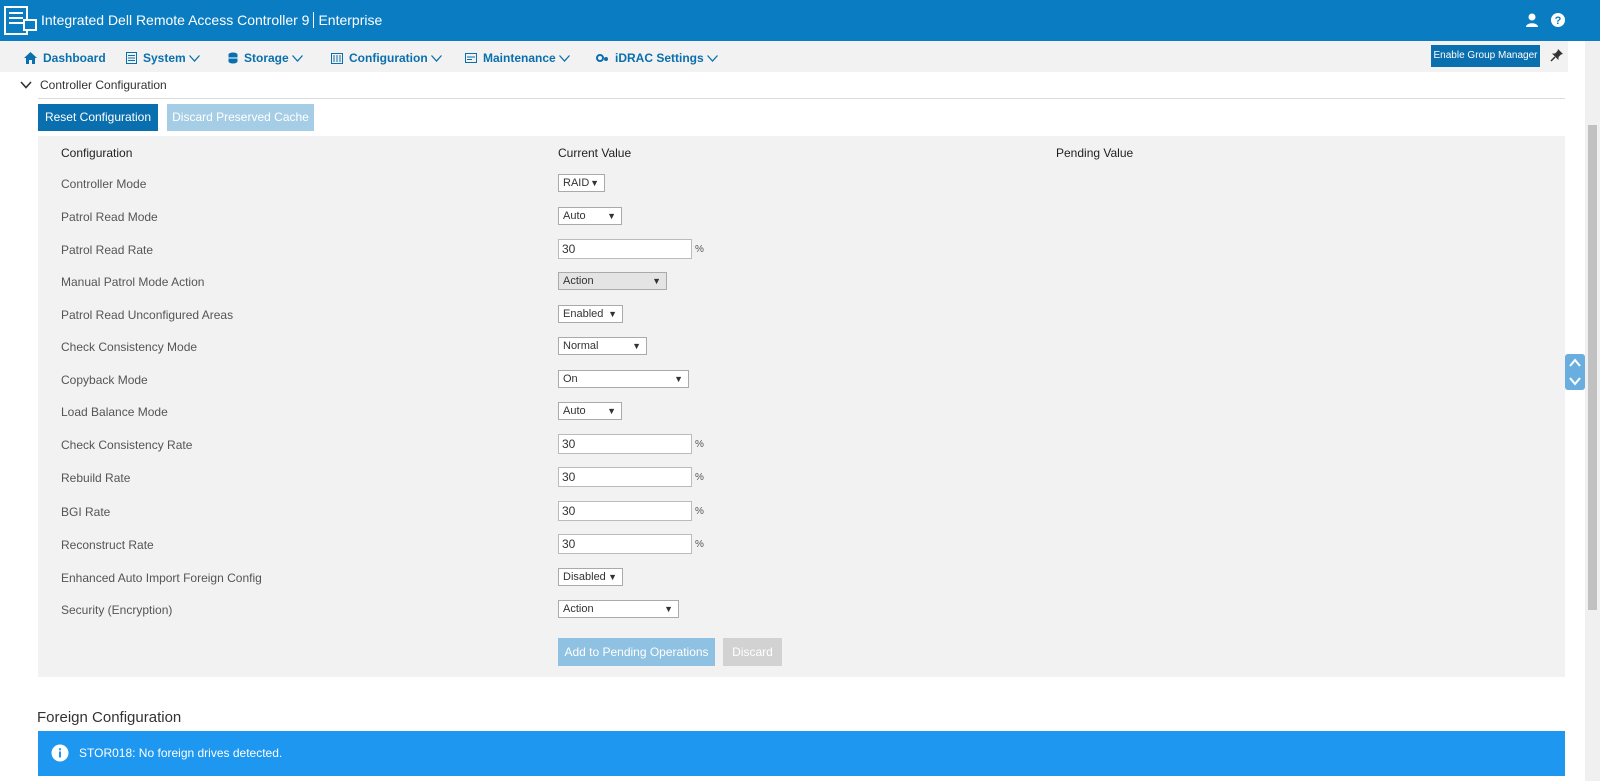 The image size is (1600, 781). Describe the element at coordinates (103, 85) in the screenshot. I see `controller-config-title: Controller Configuration` at that location.